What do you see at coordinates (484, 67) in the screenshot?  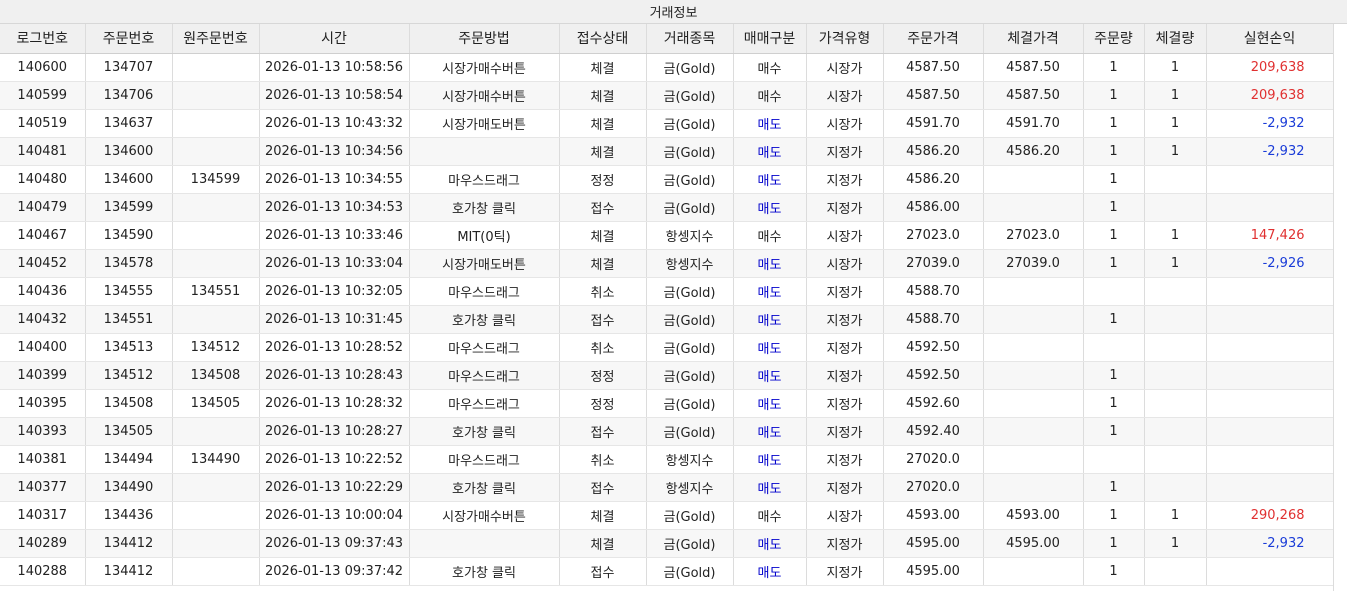 I see `cell-method: 시장가매수버튼` at bounding box center [484, 67].